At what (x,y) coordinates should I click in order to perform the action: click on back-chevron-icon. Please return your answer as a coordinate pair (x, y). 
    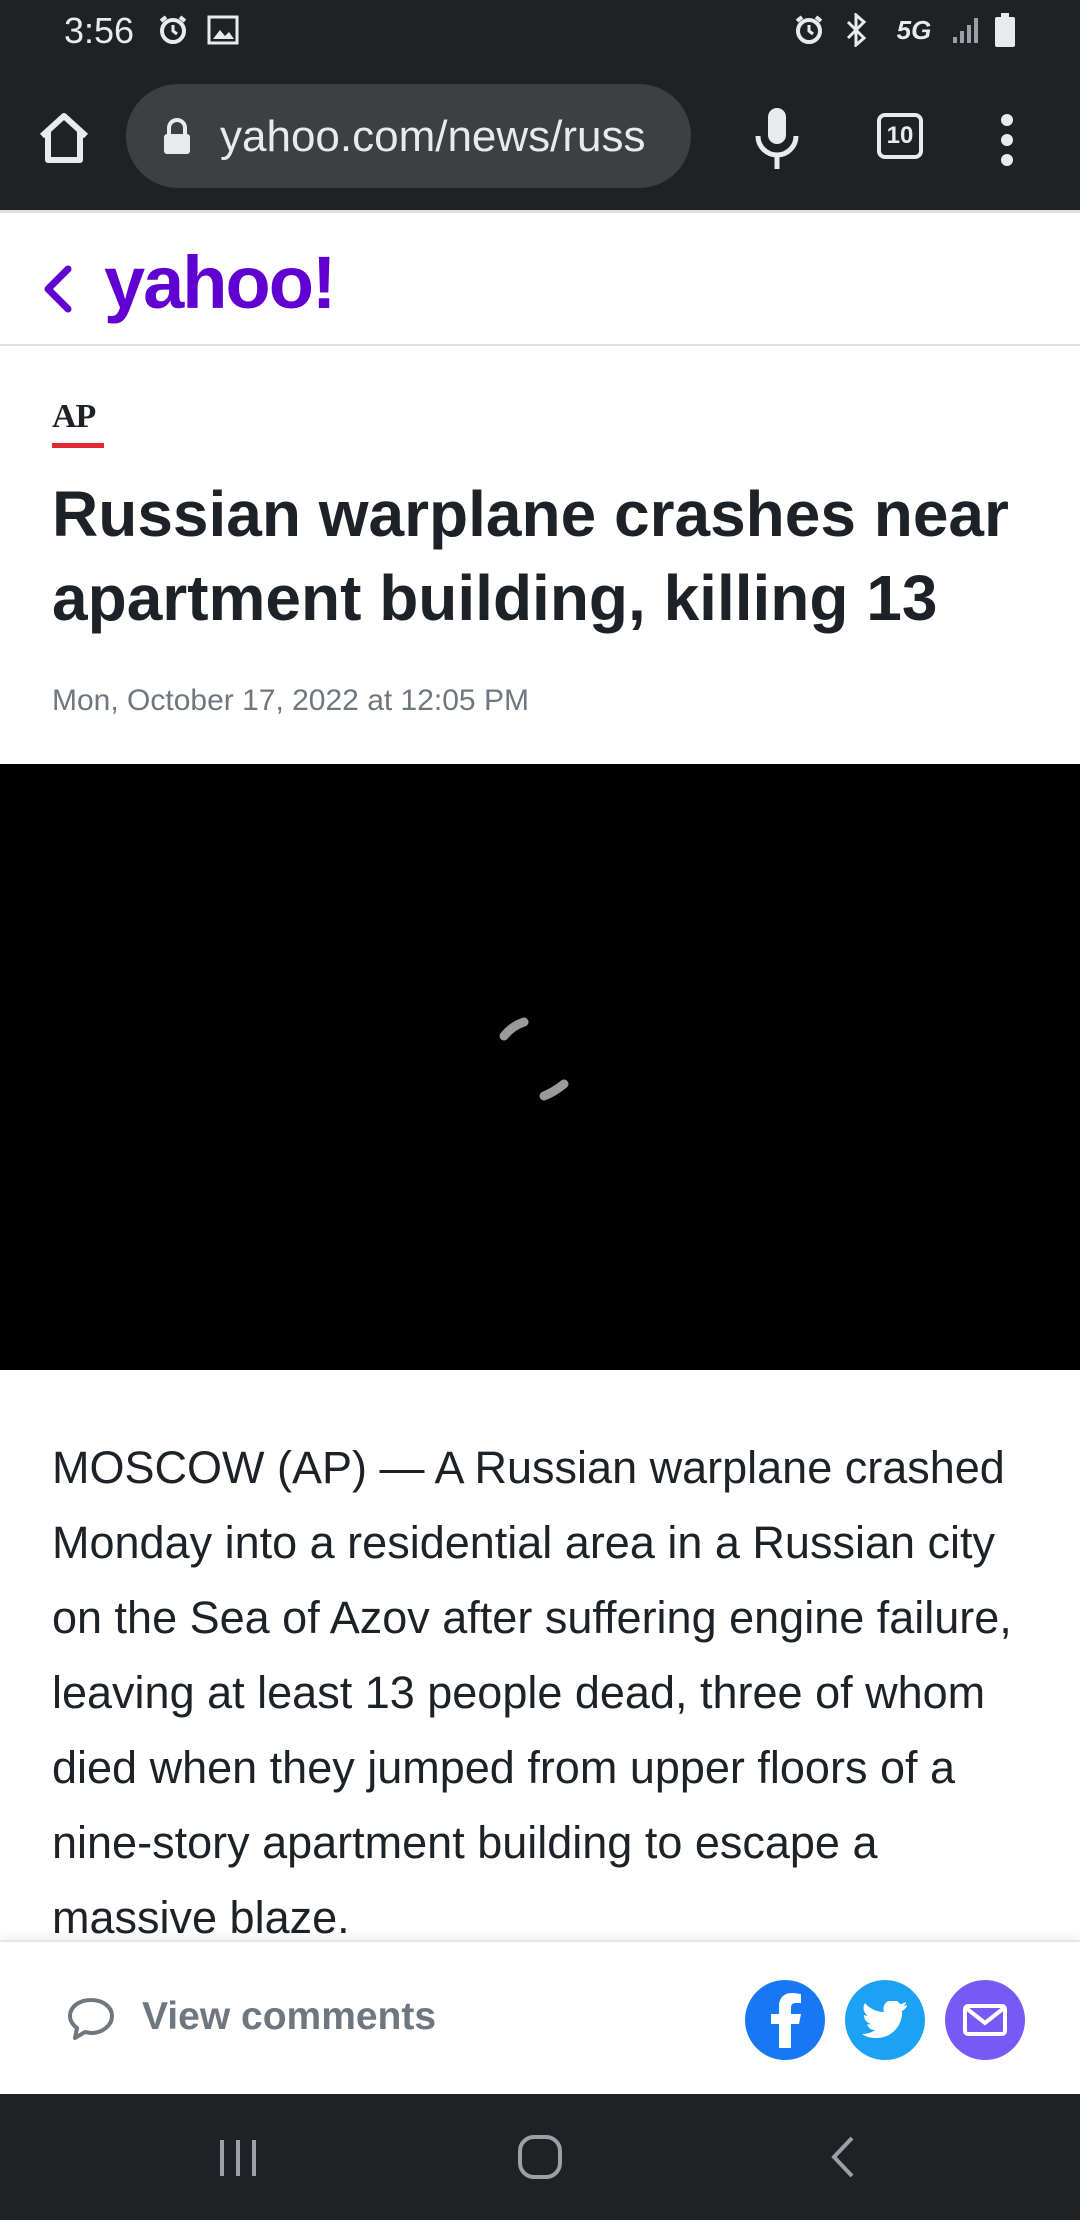
    Looking at the image, I should click on (57, 289).